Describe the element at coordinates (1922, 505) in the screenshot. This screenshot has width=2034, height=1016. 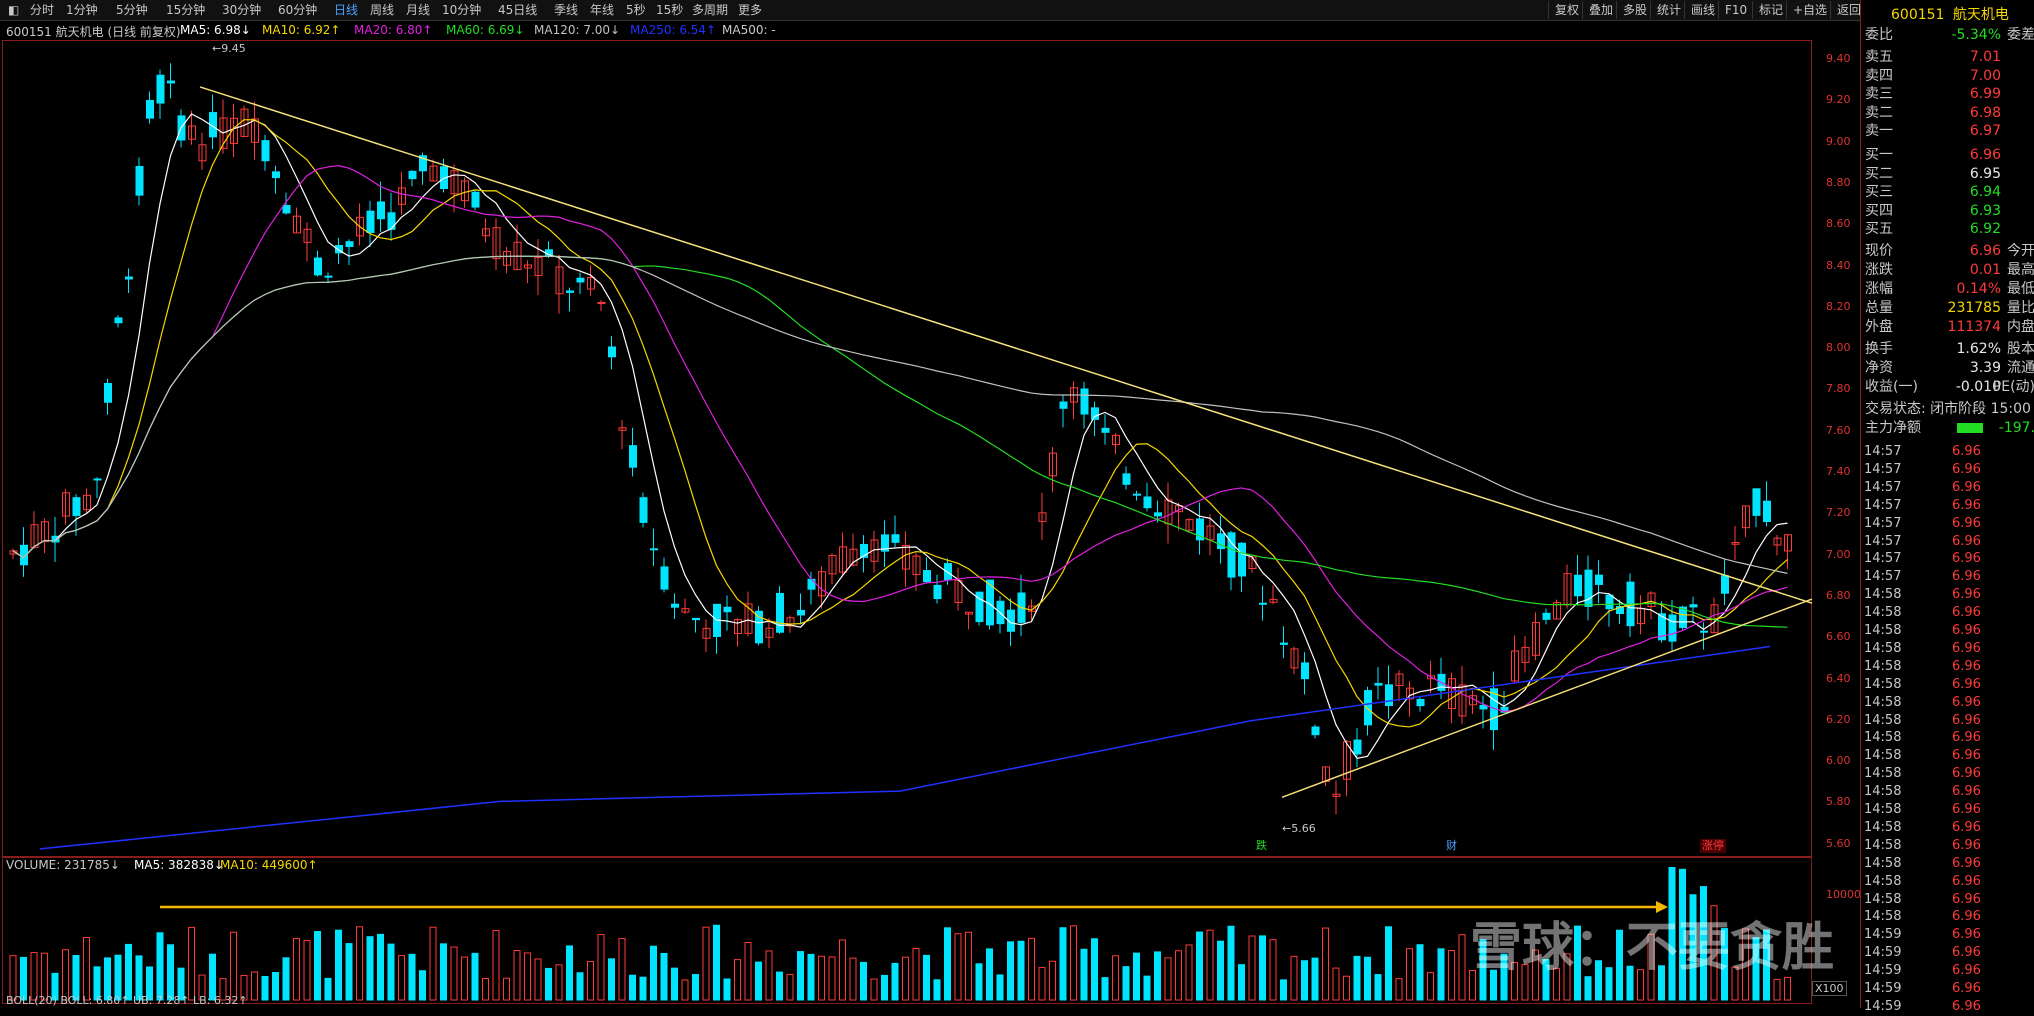
I see `tick-row: 14:57 6.96` at that location.